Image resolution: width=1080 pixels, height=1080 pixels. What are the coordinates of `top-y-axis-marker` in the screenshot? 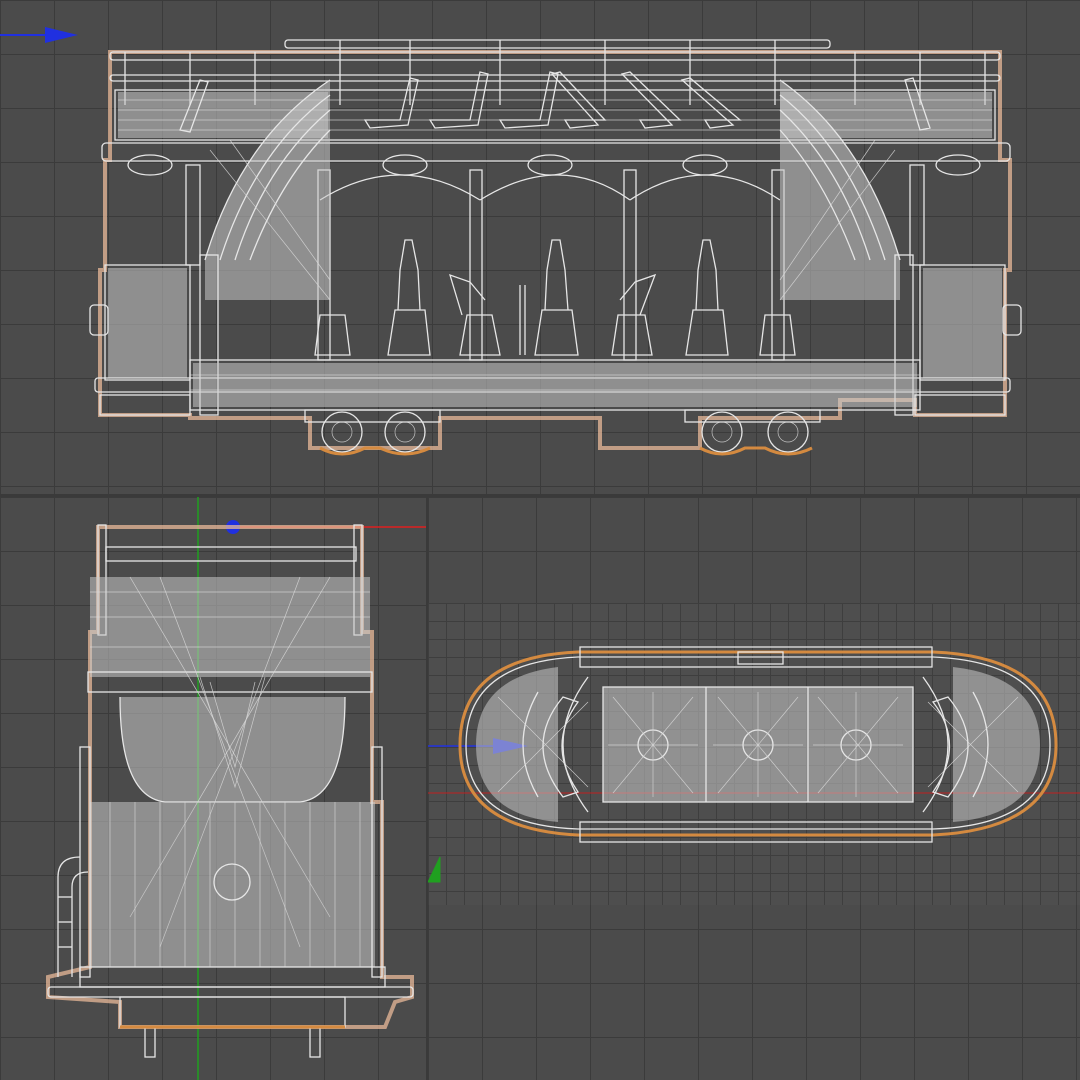 It's located at (434, 869).